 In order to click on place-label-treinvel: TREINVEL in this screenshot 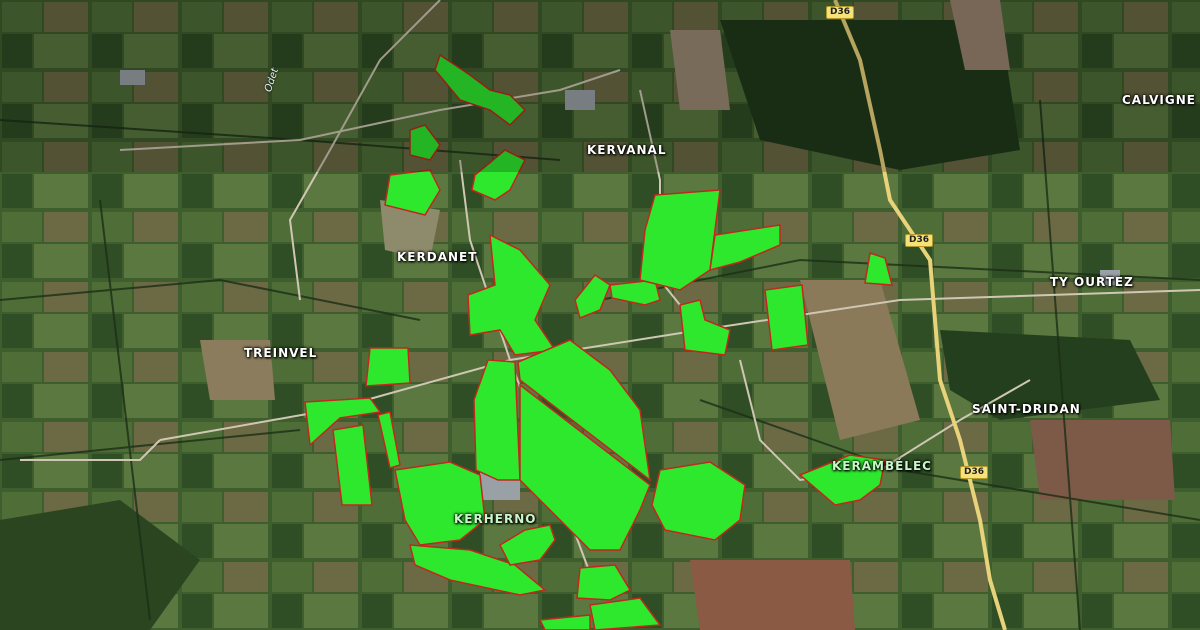, I will do `click(281, 353)`.